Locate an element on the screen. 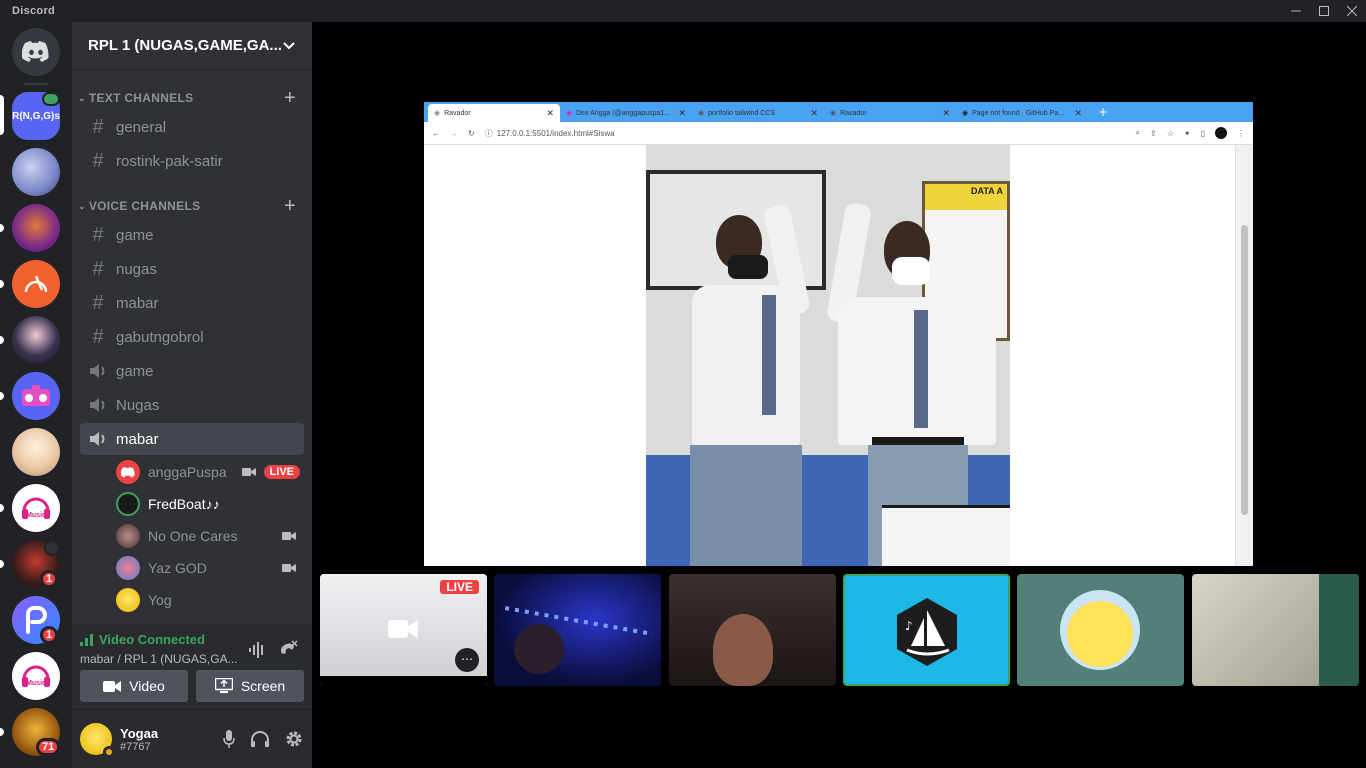 The height and width of the screenshot is (768, 1366). disconnect-icon is located at coordinates (288, 650).